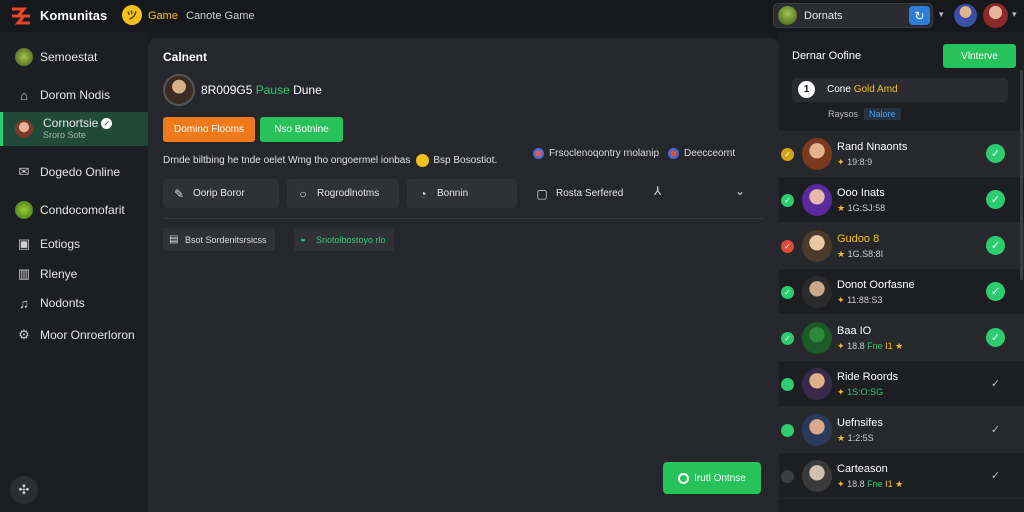 The image size is (1024, 512). Describe the element at coordinates (855, 438) in the screenshot. I see `friend-meta: ★ 1:2:5S` at that location.